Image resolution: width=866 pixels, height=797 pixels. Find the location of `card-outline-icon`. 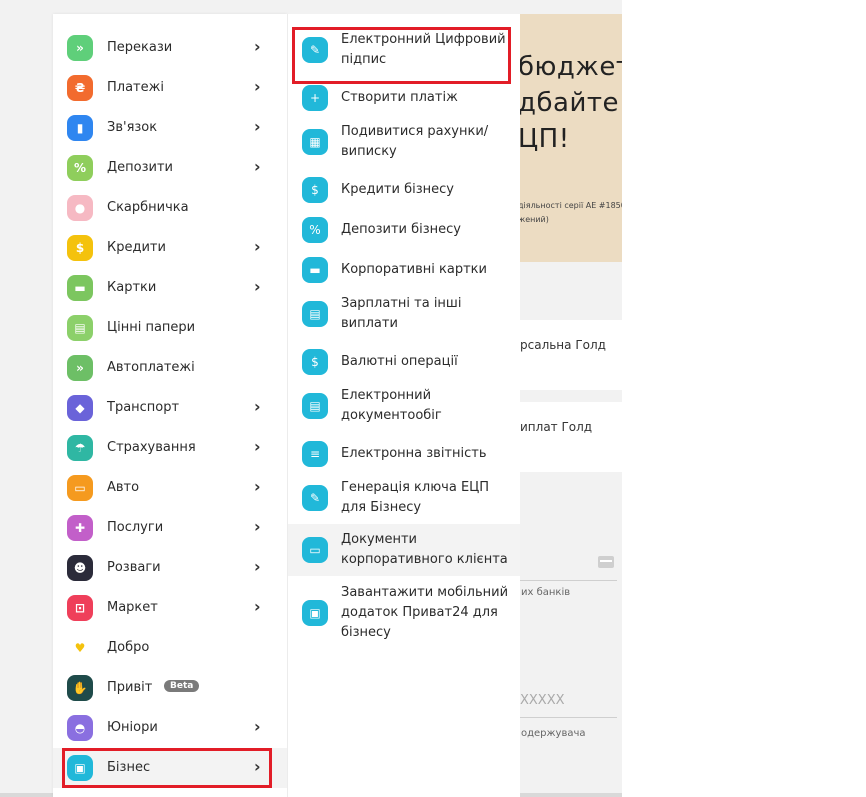

card-outline-icon is located at coordinates (606, 562).